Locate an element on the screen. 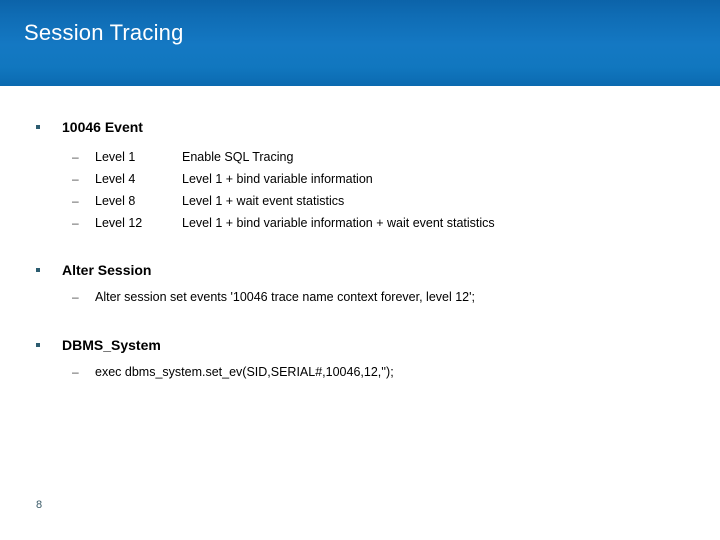 This screenshot has width=720, height=540. list-item: – Level 1 Enable SQL Tracing is located at coordinates (387, 157).